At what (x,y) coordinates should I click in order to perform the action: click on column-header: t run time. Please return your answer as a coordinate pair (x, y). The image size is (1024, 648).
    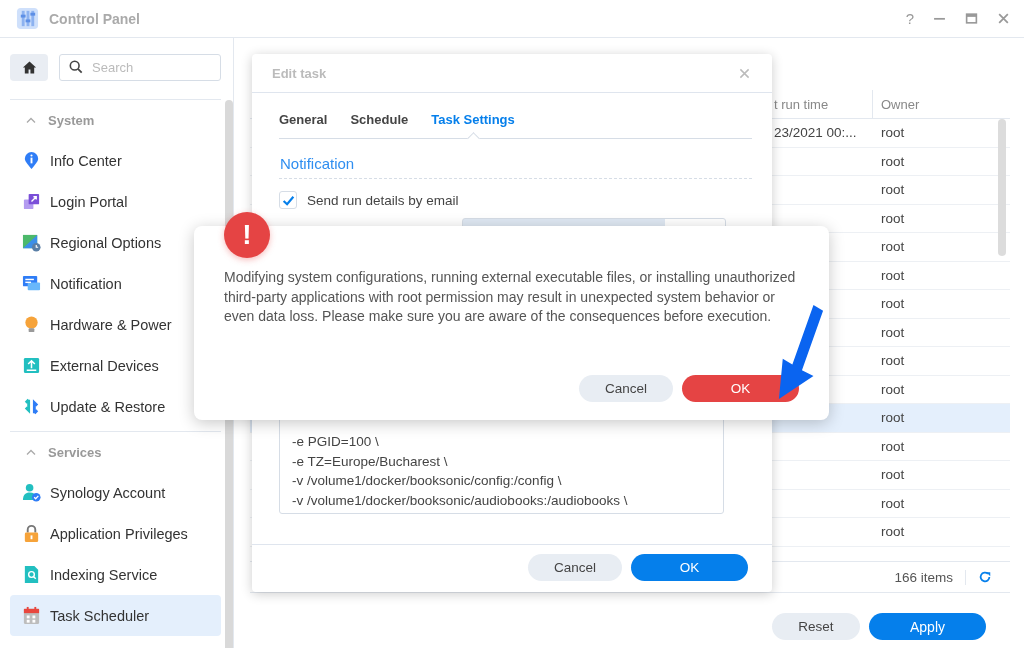
    Looking at the image, I should click on (823, 104).